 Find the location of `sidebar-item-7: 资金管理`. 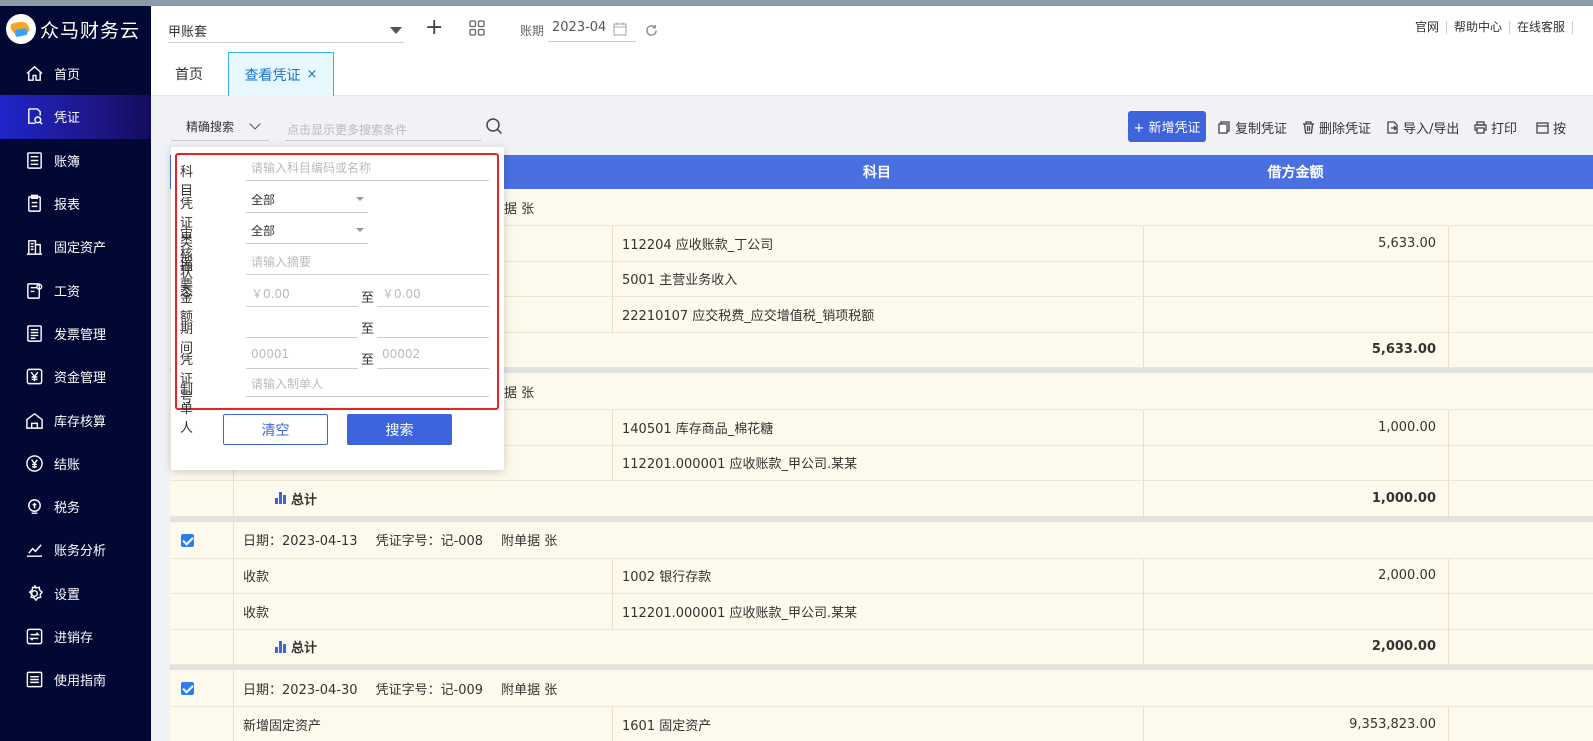

sidebar-item-7: 资金管理 is located at coordinates (75, 376).